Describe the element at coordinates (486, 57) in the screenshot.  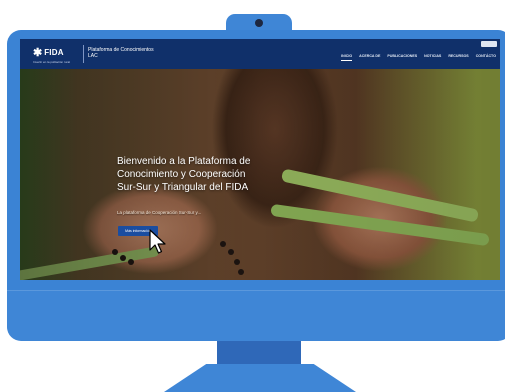
I see `nav-item-contacto: CONTÁCTO` at that location.